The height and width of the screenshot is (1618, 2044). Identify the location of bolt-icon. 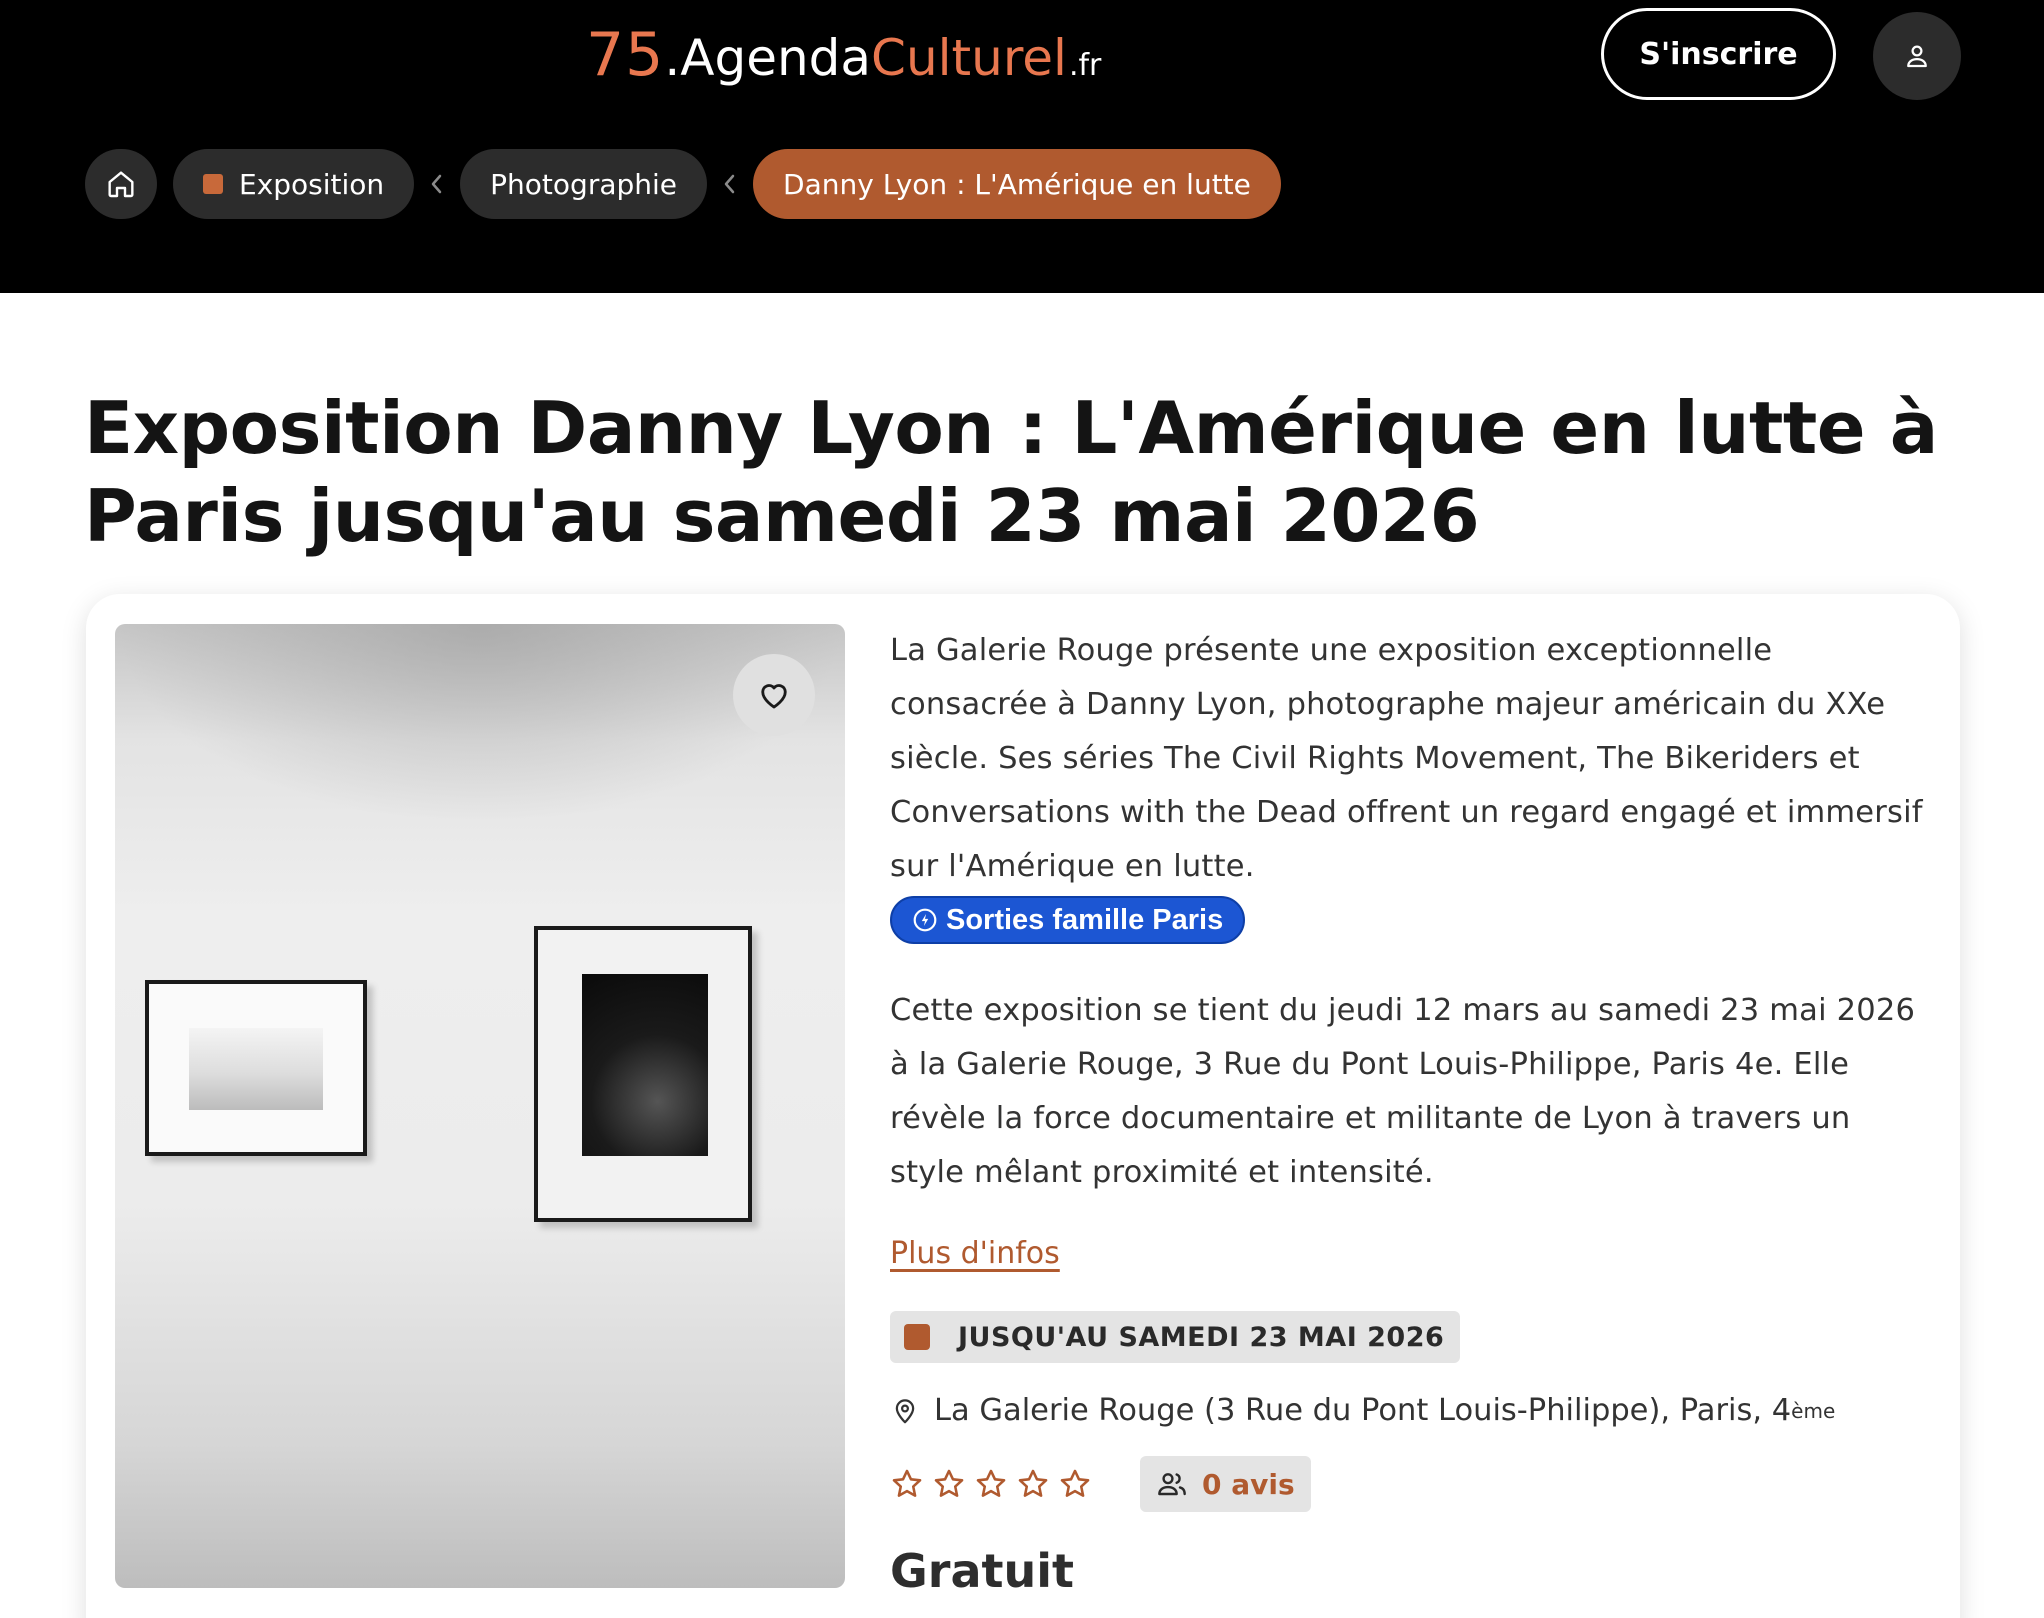
(925, 920).